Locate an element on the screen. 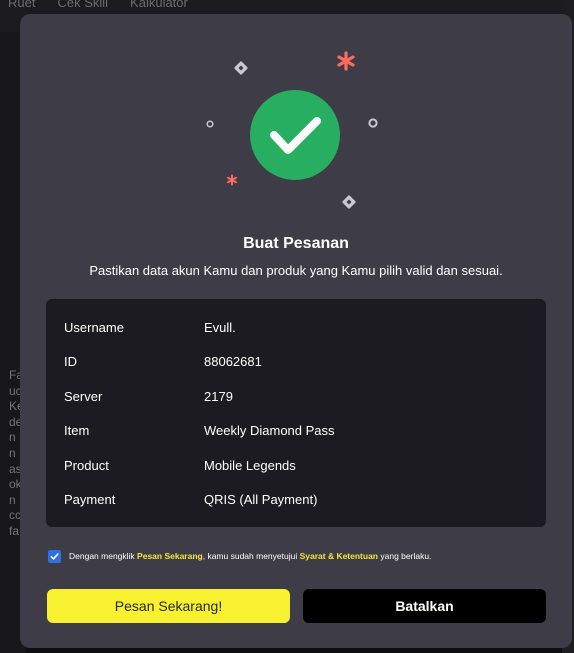  detail-label: Server is located at coordinates (83, 396).